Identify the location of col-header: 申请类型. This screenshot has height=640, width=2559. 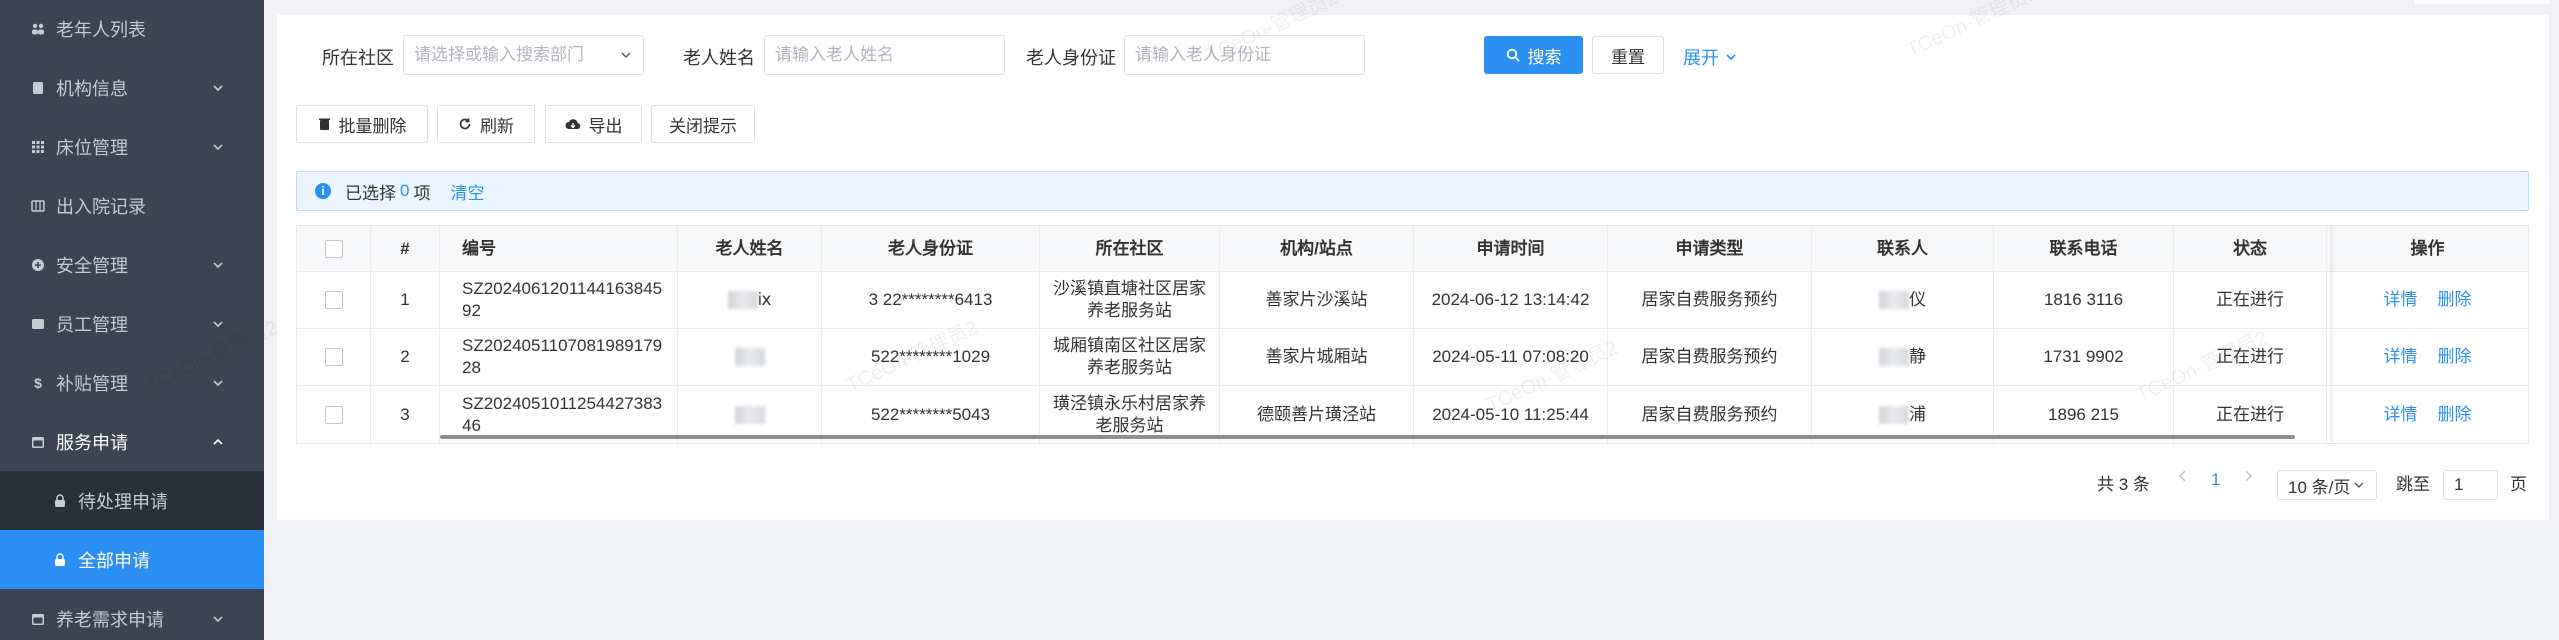
(1710, 248).